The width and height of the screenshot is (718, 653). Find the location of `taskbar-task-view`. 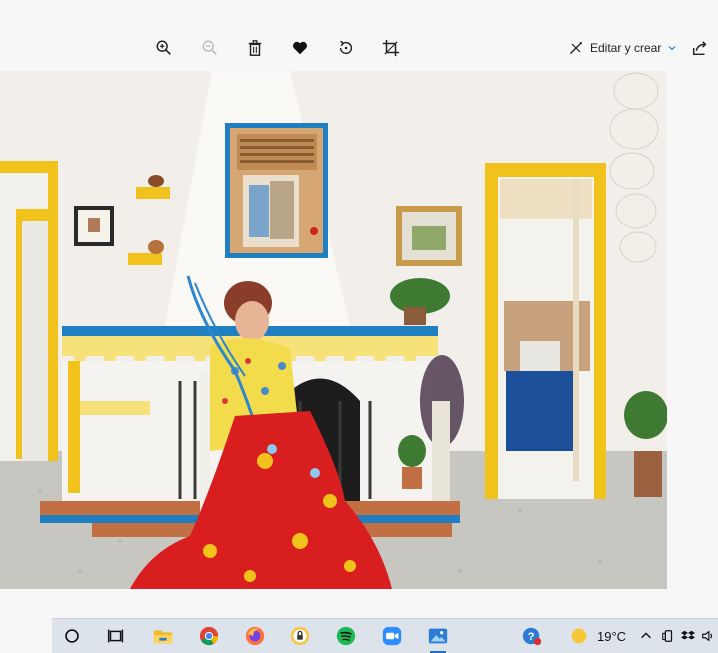

taskbar-task-view is located at coordinates (116, 636).